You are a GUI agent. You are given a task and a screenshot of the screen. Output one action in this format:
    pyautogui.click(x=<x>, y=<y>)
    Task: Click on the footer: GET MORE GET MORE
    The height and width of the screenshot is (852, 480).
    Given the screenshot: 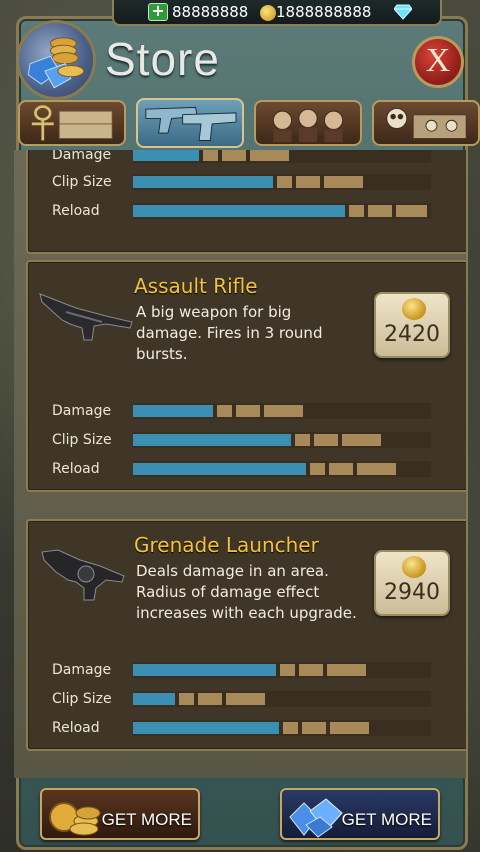 What is the action you would take?
    pyautogui.click(x=240, y=815)
    